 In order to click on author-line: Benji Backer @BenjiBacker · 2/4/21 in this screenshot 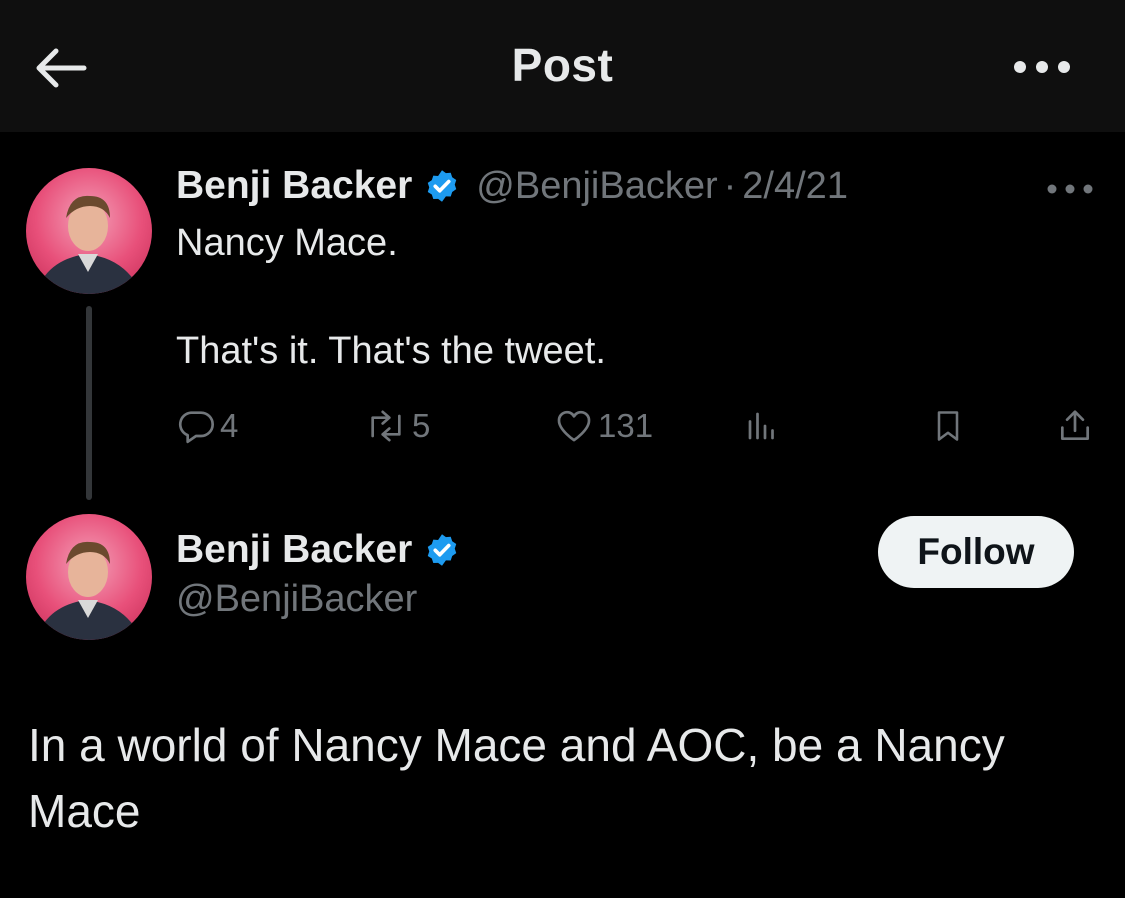, I will do `click(512, 186)`.